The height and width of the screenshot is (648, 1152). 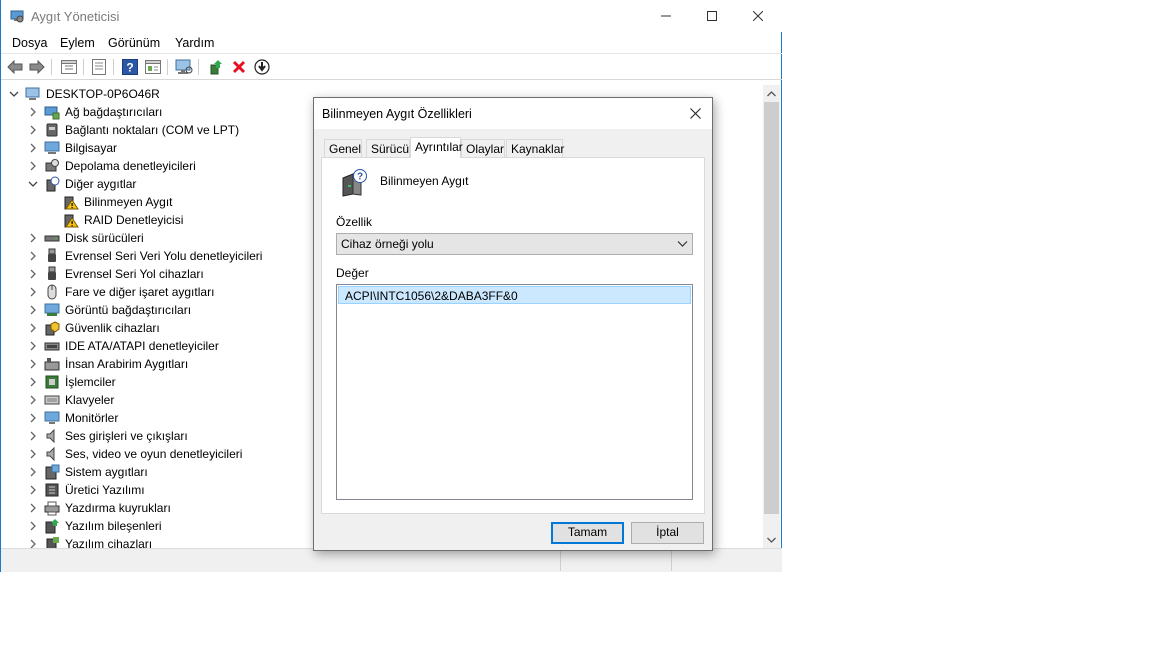 I want to click on tree-item: Bağlantı noktaları (COM ve LPT), so click(x=133, y=130).